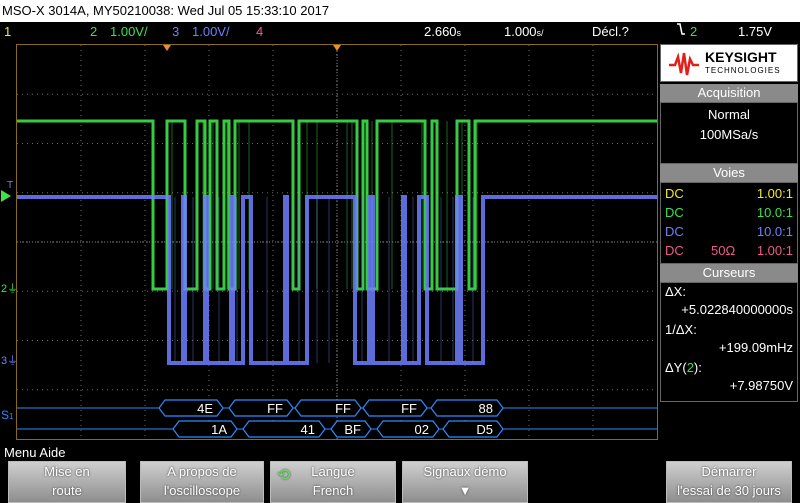 The width and height of the screenshot is (800, 503). I want to click on acquisition-header: Acquisition, so click(729, 93).